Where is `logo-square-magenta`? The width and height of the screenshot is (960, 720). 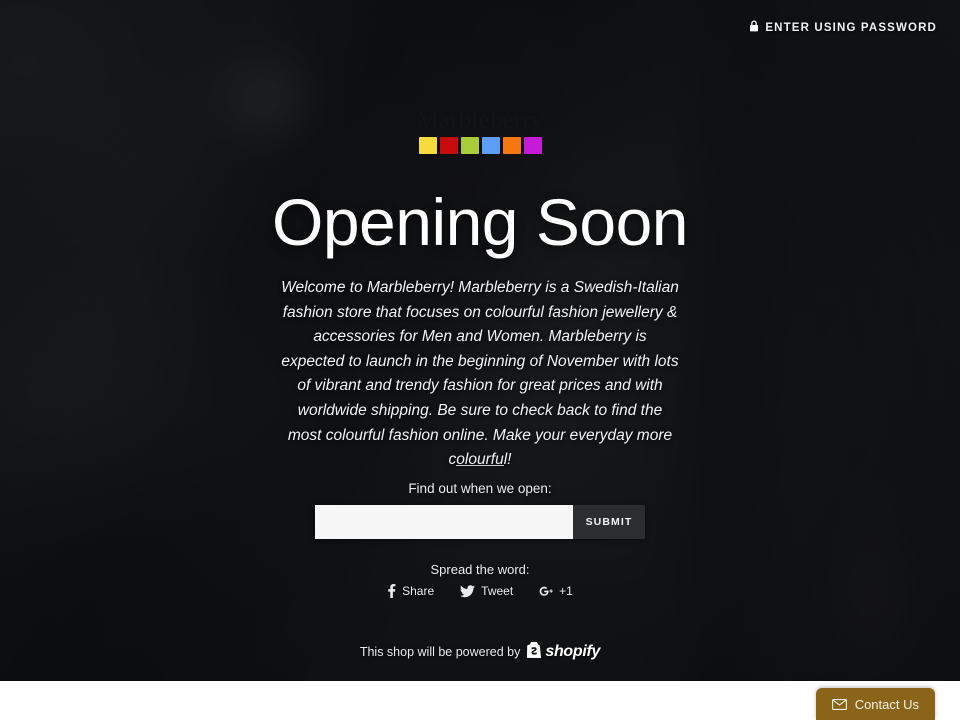
logo-square-magenta is located at coordinates (532, 145).